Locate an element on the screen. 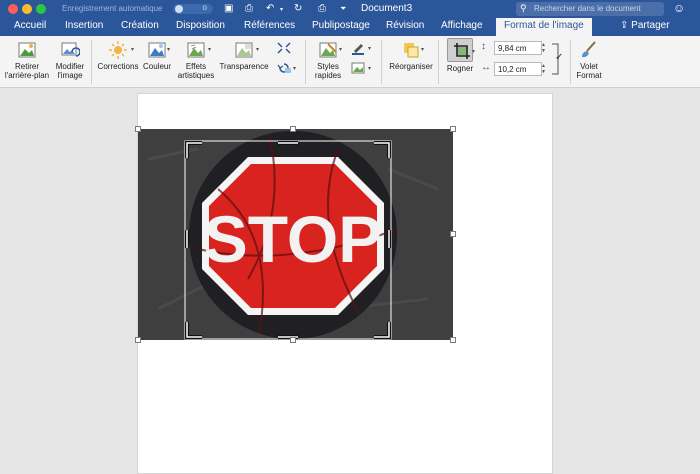 The width and height of the screenshot is (700, 474). tab-disposition: Disposition is located at coordinates (200, 25).